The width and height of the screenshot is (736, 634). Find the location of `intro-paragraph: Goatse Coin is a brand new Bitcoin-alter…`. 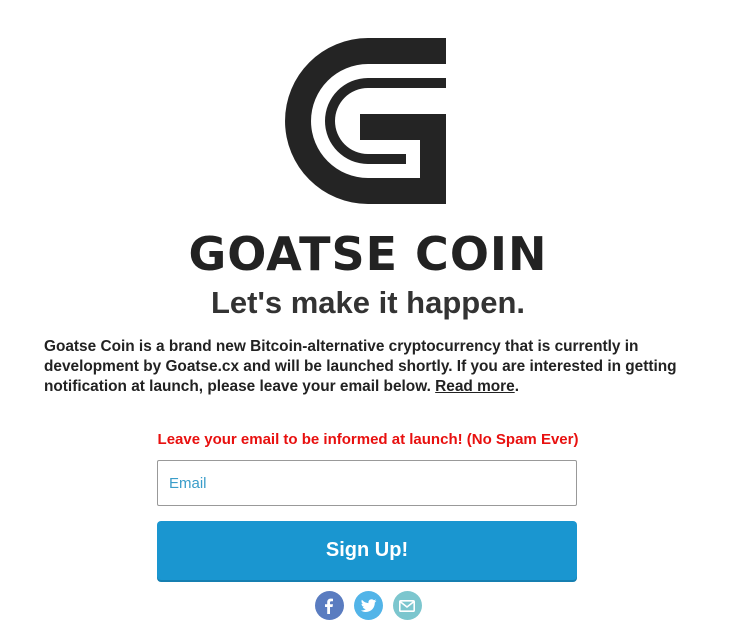

intro-paragraph: Goatse Coin is a brand new Bitcoin-alter… is located at coordinates (364, 367).